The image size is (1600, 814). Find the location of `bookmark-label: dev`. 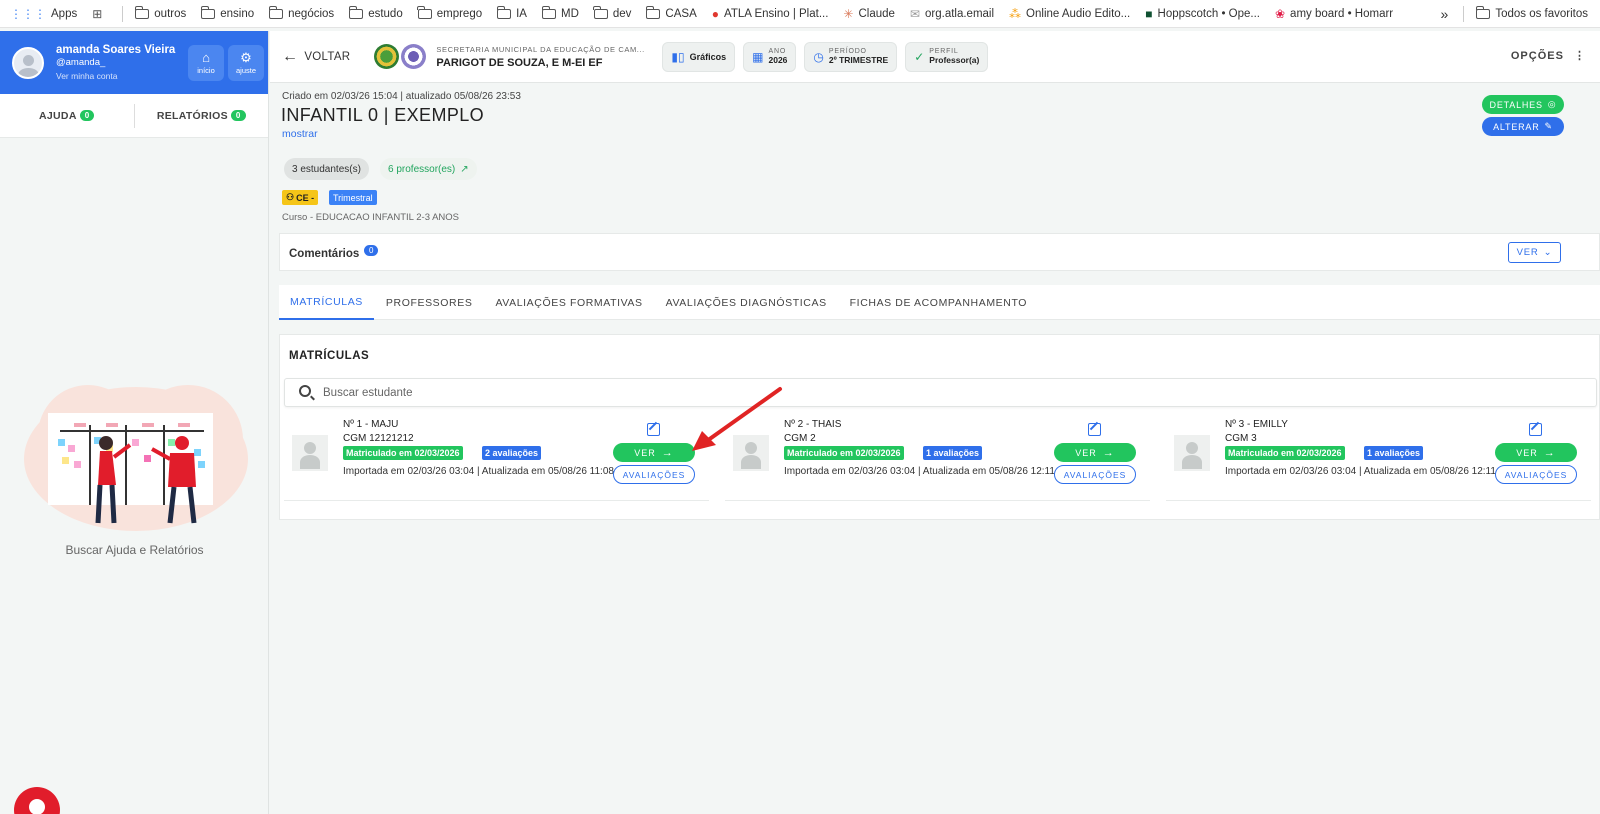

bookmark-label: dev is located at coordinates (622, 13).